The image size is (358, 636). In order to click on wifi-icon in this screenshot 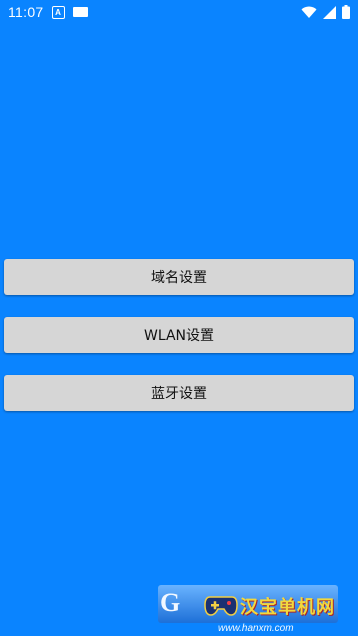, I will do `click(309, 12)`.